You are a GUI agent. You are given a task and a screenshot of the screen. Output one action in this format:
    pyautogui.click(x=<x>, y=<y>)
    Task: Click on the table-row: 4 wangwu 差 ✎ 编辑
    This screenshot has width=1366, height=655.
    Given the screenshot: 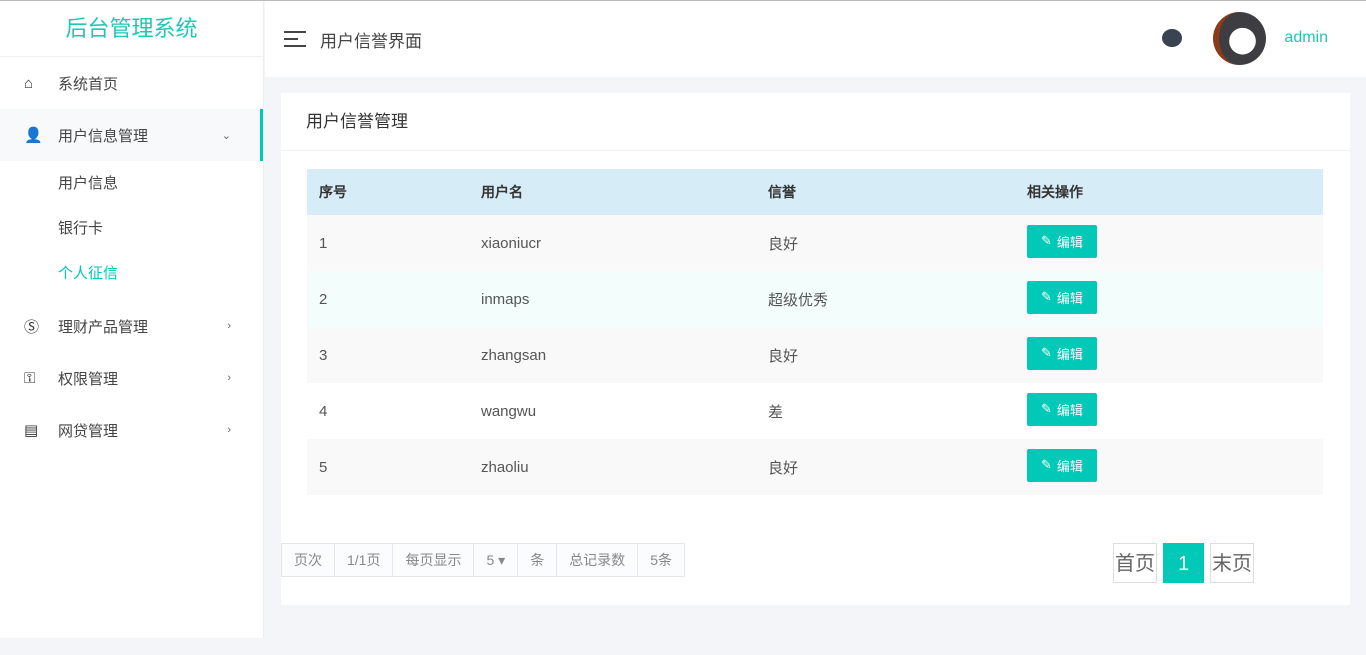 What is the action you would take?
    pyautogui.click(x=815, y=411)
    